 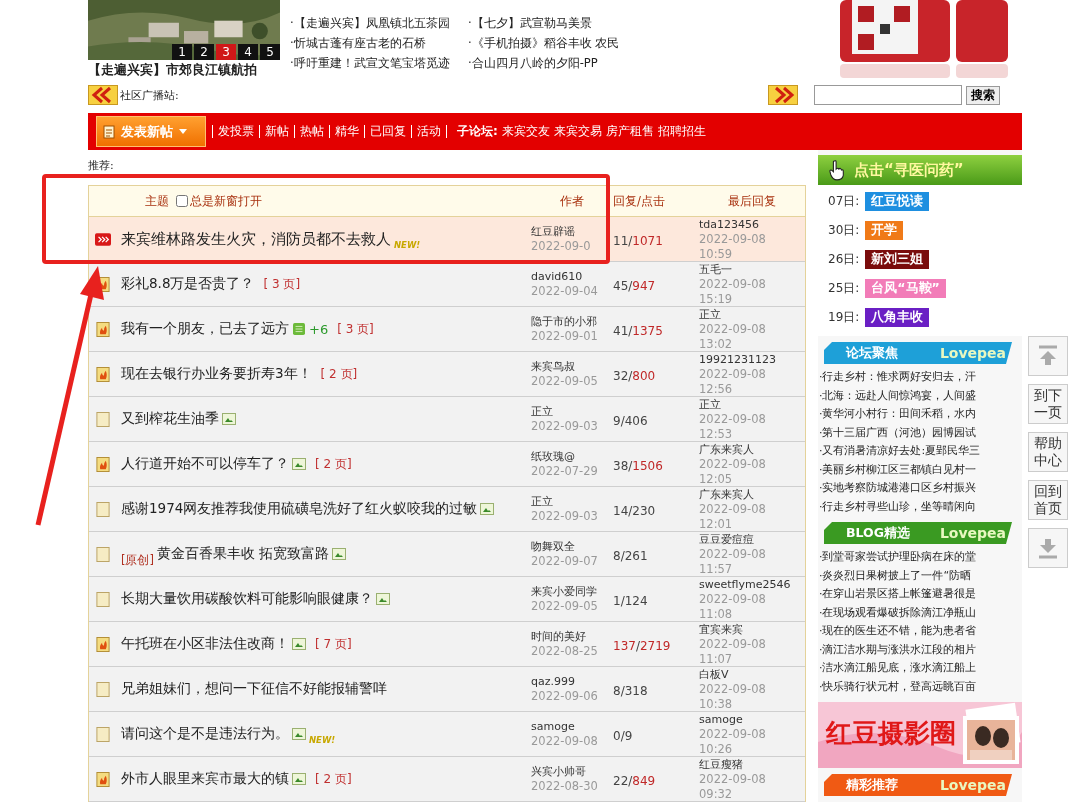 What do you see at coordinates (572, 231) in the screenshot?
I see `author-name: 红豆辟谣` at bounding box center [572, 231].